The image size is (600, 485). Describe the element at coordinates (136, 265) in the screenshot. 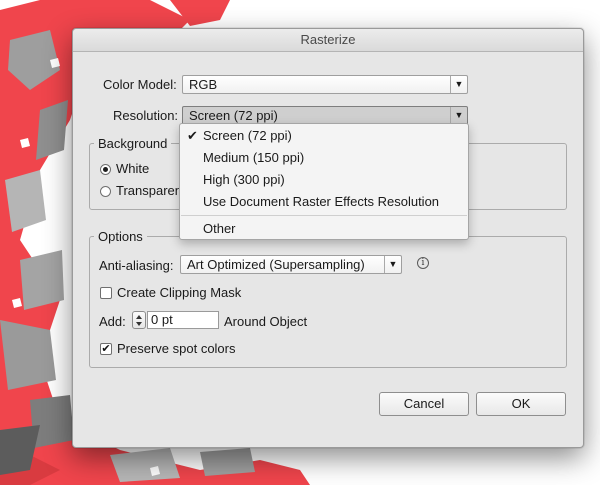

I see `anti-aliasing-label: Anti-aliasing:` at that location.